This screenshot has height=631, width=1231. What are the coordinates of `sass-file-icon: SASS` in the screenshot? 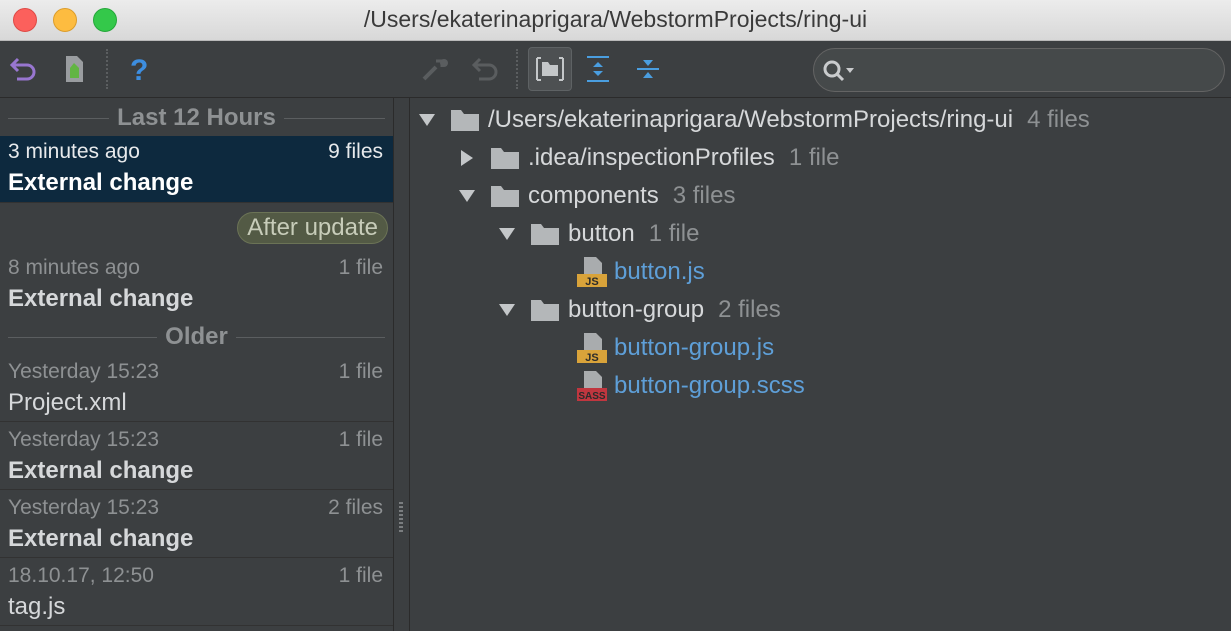 It's located at (592, 386).